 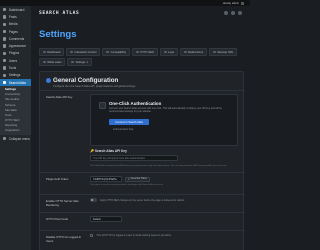 I want to click on plug-icon, so click(x=5, y=53).